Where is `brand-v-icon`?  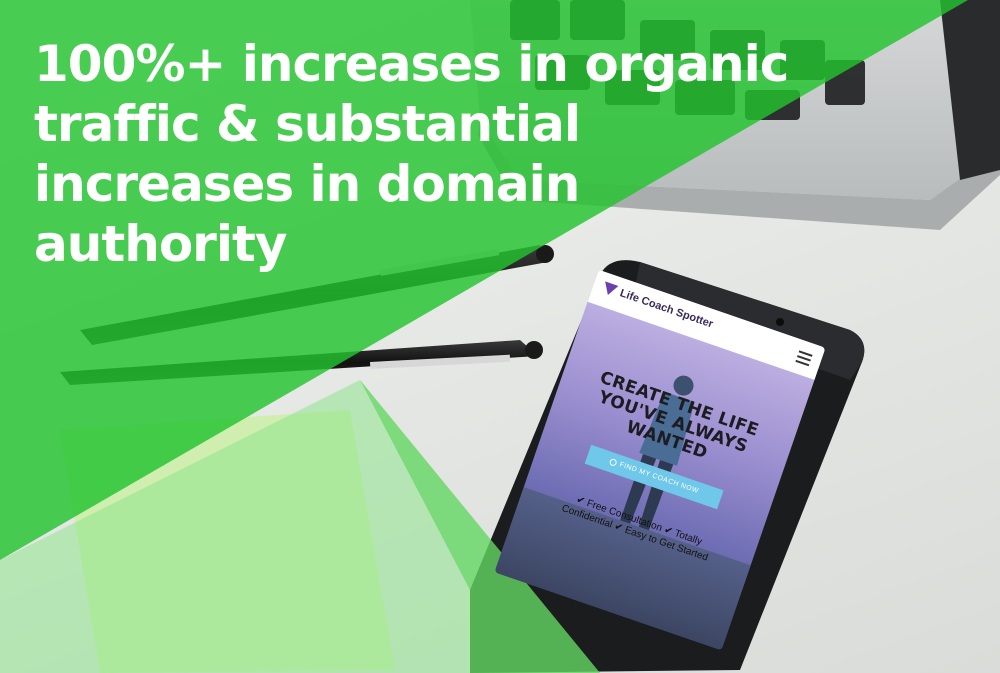 brand-v-icon is located at coordinates (610, 289).